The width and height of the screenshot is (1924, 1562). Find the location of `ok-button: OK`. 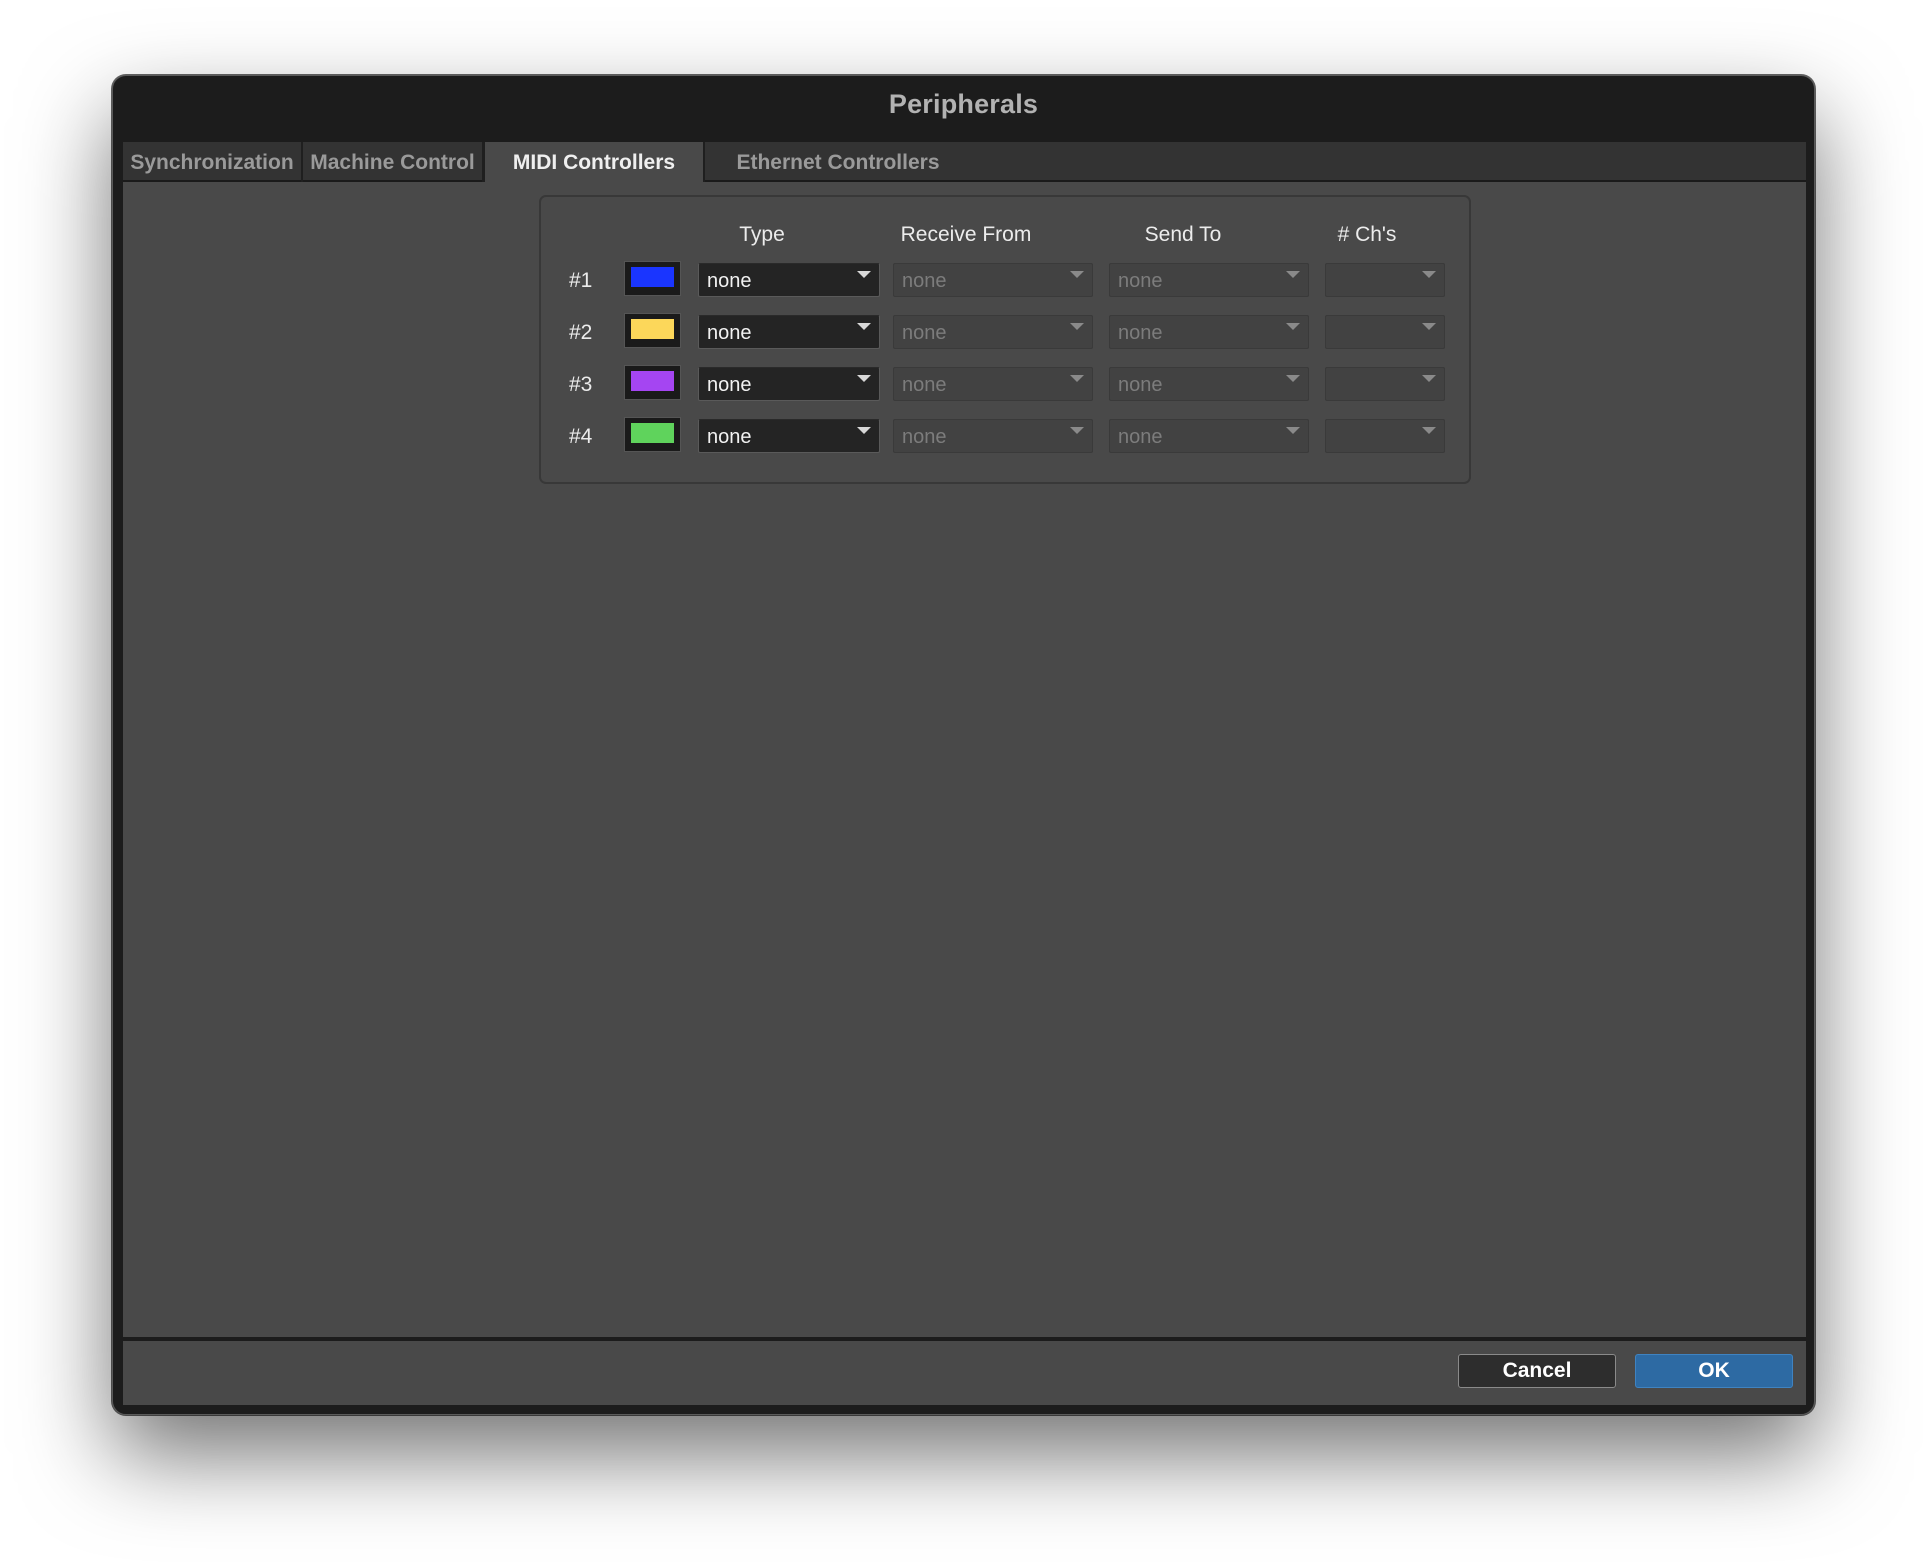

ok-button: OK is located at coordinates (1714, 1371).